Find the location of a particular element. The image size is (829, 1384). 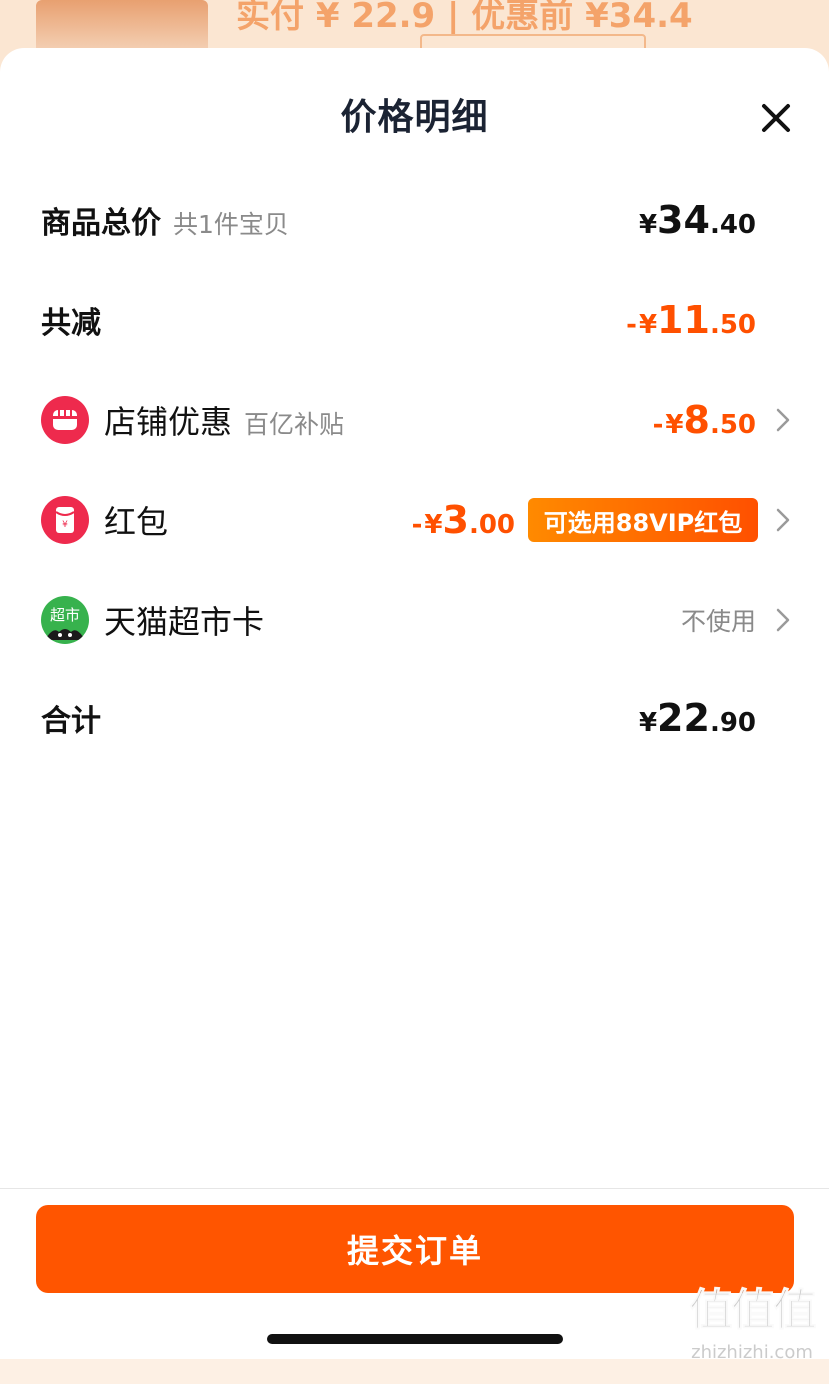

row-shop-discount: 店铺优惠 百亿补贴 -¥8.50 is located at coordinates (414, 420).